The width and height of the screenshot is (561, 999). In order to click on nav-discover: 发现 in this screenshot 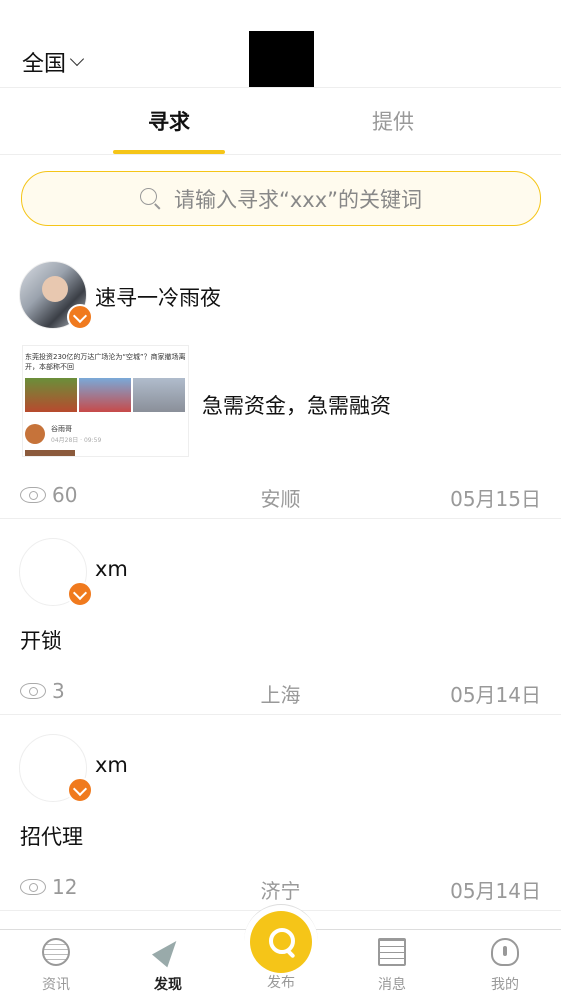, I will do `click(168, 964)`.